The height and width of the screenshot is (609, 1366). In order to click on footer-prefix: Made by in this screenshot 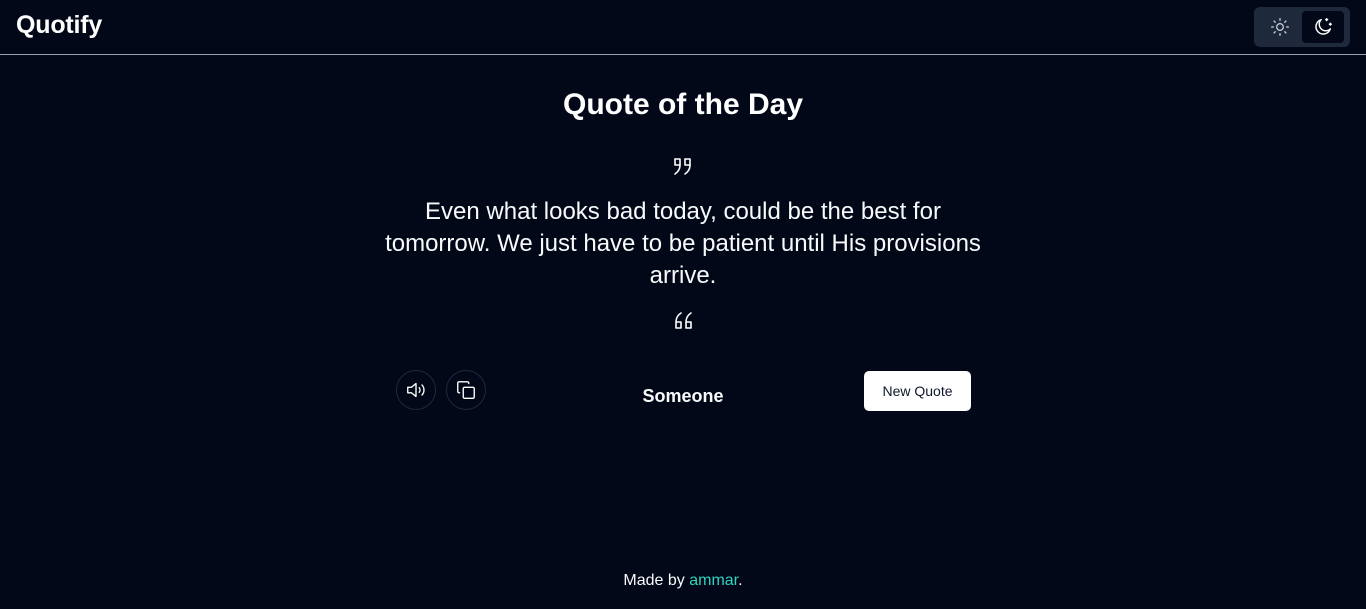, I will do `click(656, 580)`.